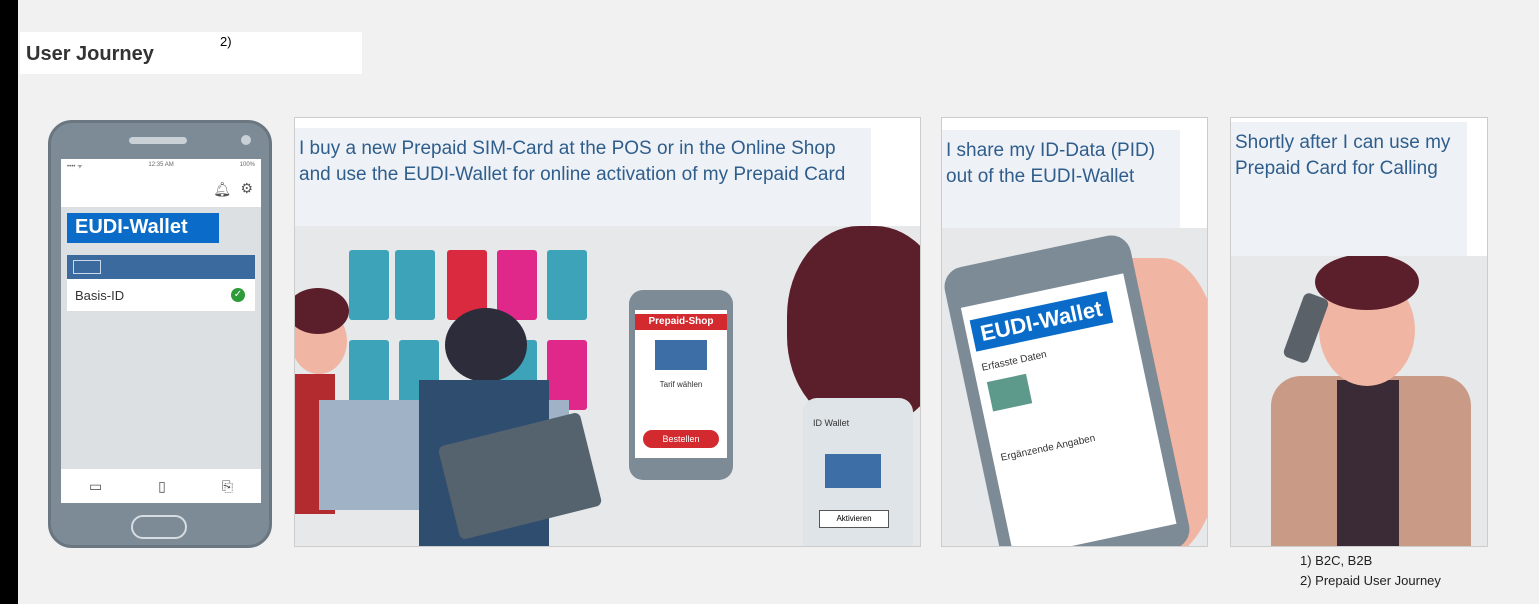  I want to click on status-time: 12:35 AM, so click(161, 165).